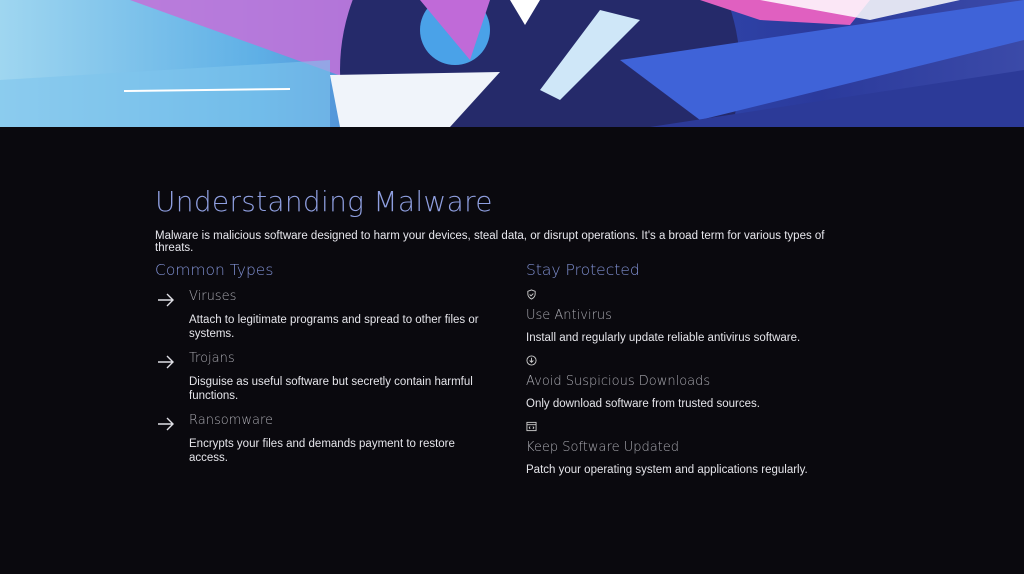 The width and height of the screenshot is (1024, 574). I want to click on tip-name: Avoid Suspicious Downloads, so click(618, 381).